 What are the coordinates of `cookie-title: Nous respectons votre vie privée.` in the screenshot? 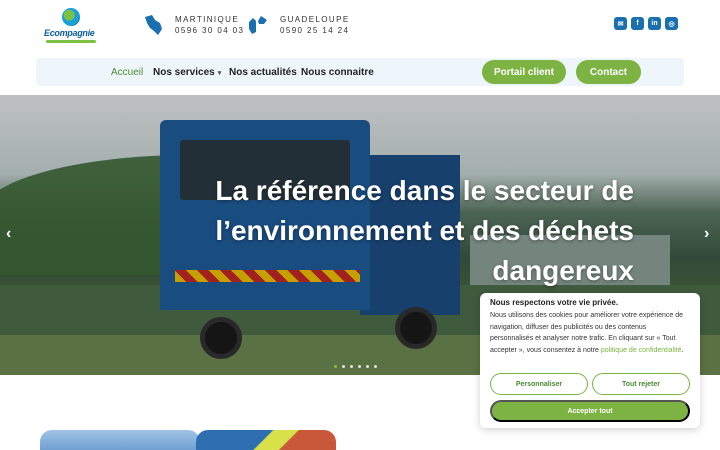 It's located at (554, 302).